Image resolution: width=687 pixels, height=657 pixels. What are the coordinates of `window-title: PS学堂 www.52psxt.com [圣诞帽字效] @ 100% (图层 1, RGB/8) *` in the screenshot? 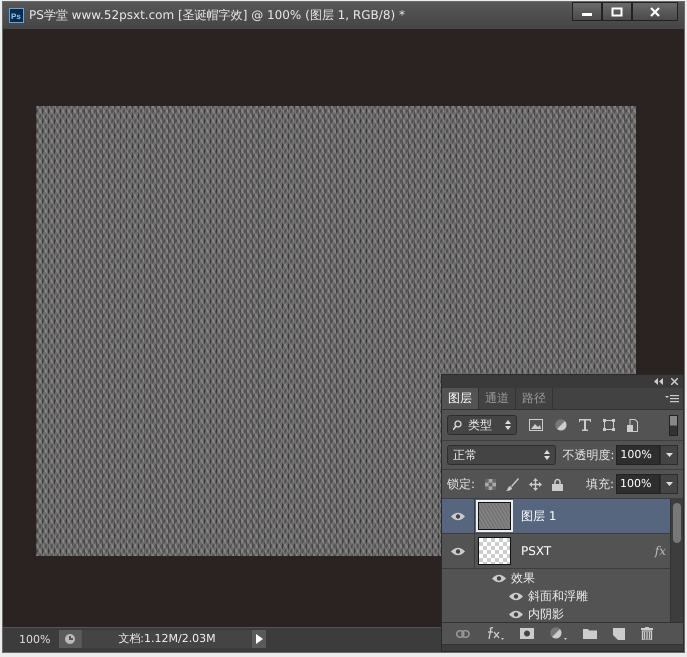 It's located at (217, 15).